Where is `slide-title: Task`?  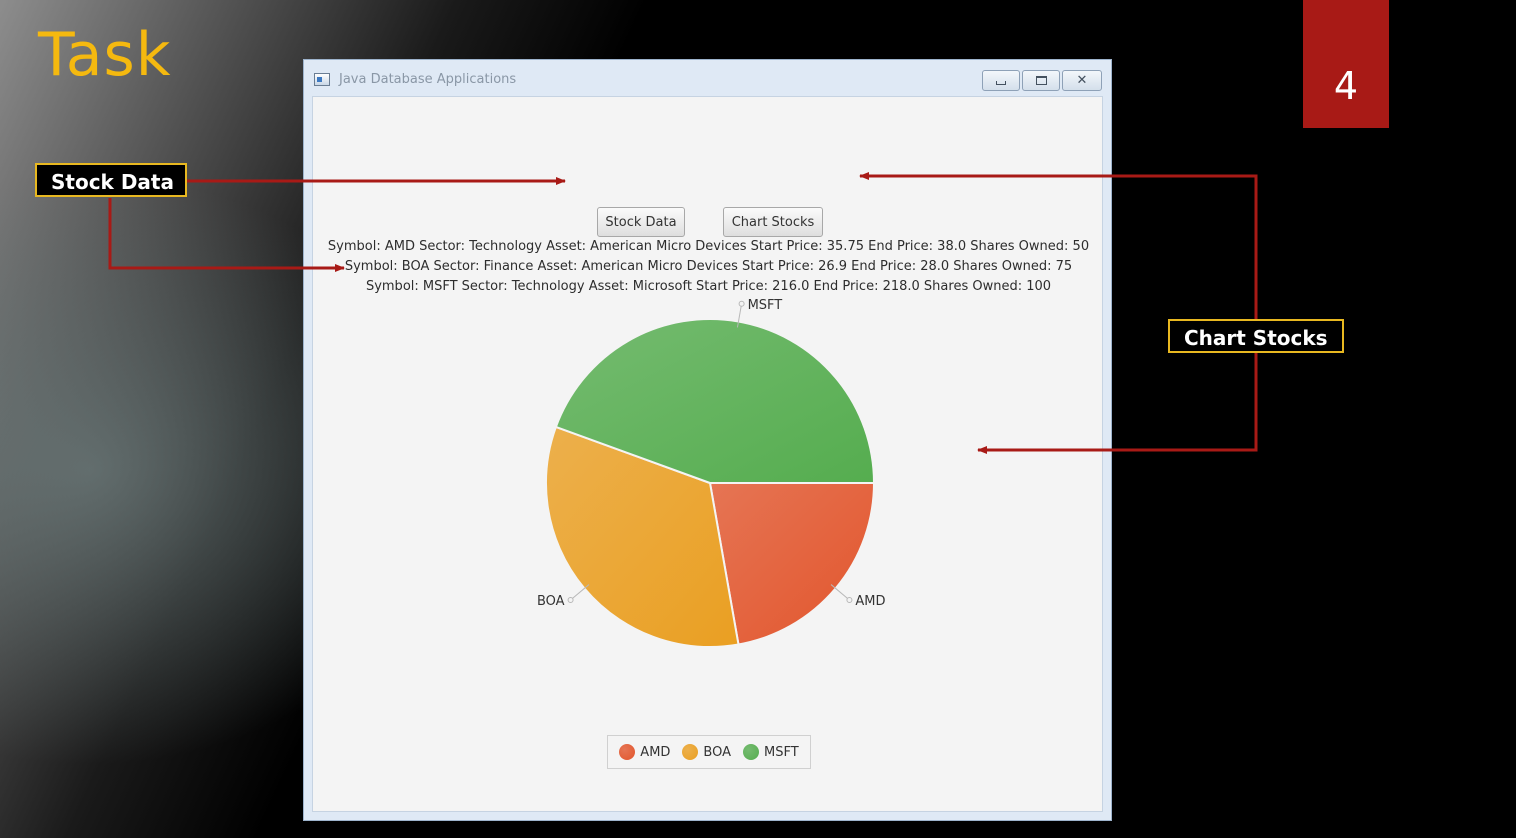 slide-title: Task is located at coordinates (105, 55).